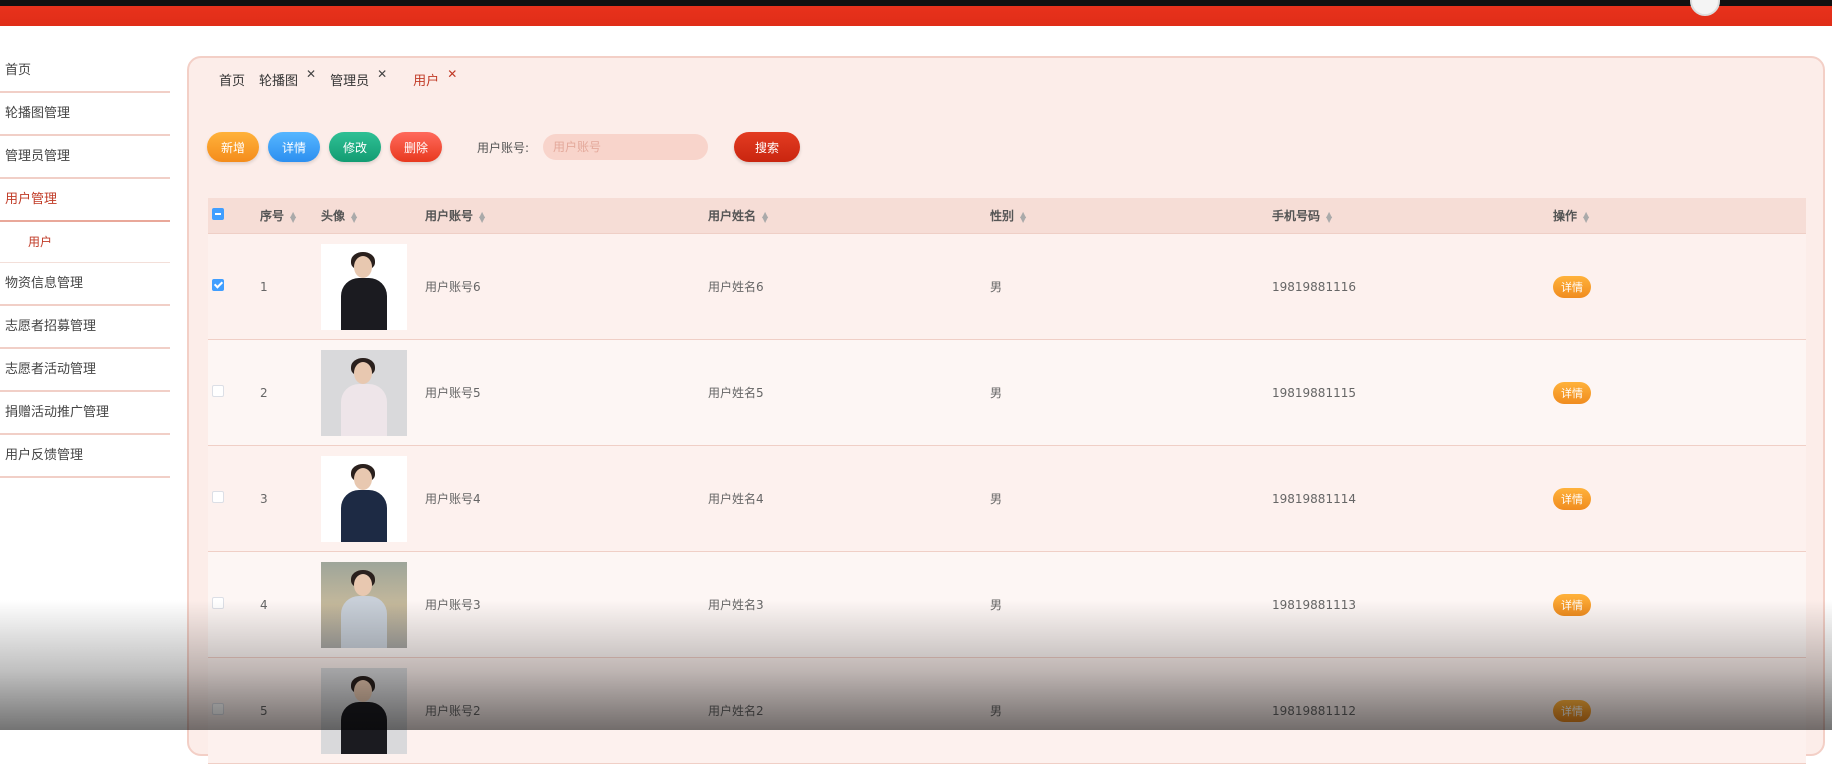 The image size is (1832, 764). What do you see at coordinates (736, 287) in the screenshot?
I see `user-name: 用户姓名6` at bounding box center [736, 287].